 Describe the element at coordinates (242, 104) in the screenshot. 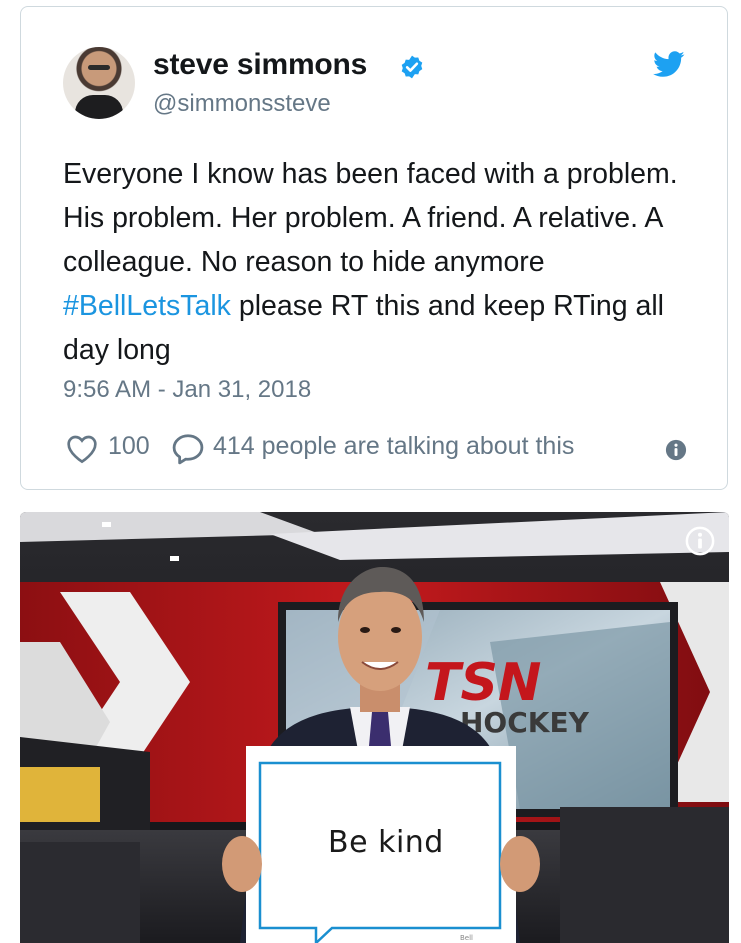

I see `author-username: @simmonssteve` at that location.